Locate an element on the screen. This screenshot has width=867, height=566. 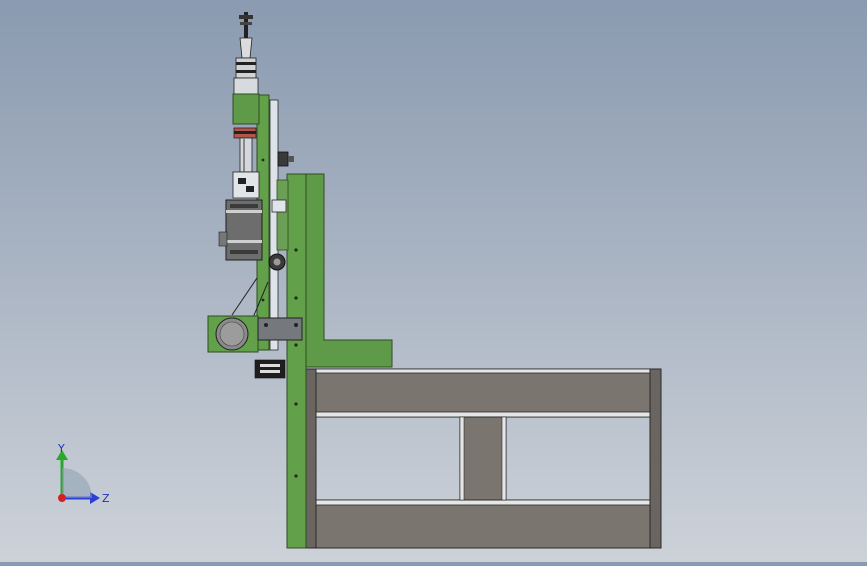
bottom-beam is located at coordinates (482, 524).